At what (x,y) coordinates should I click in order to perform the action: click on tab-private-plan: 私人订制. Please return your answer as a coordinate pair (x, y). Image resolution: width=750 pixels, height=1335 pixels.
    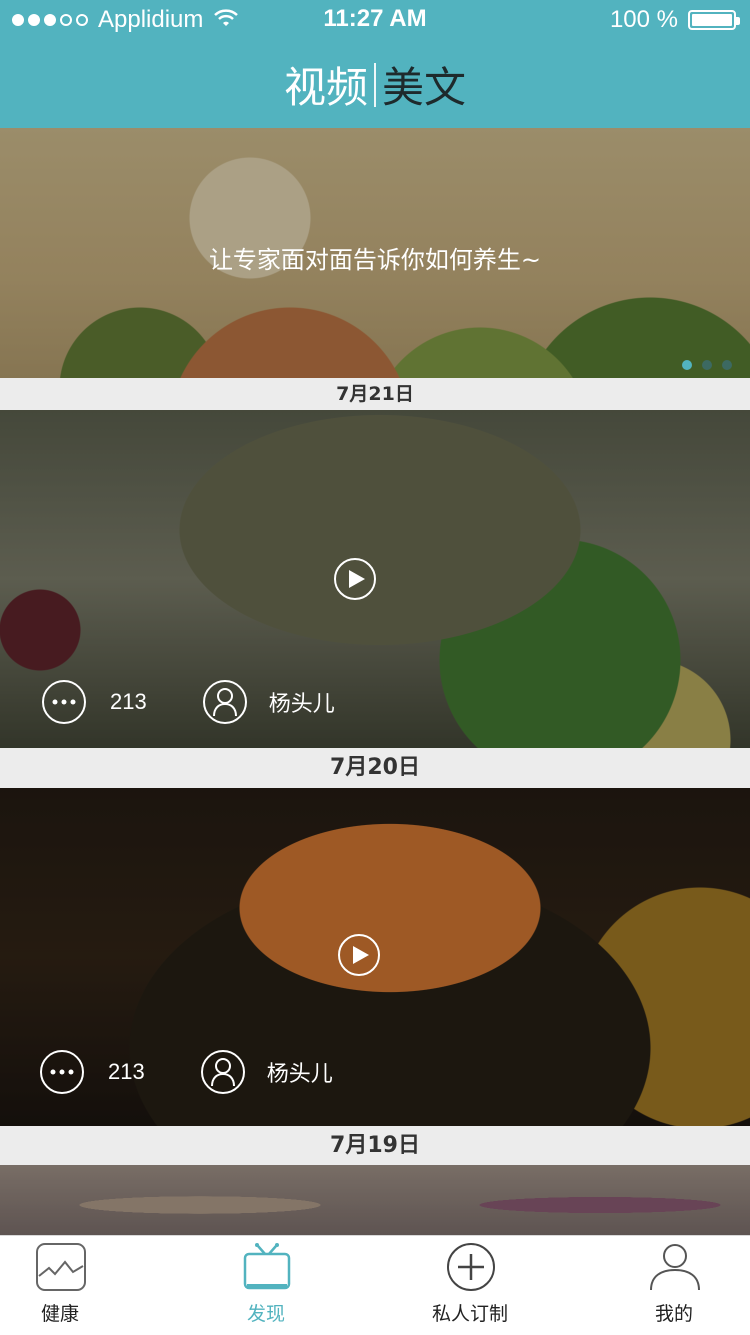
    Looking at the image, I should click on (470, 1285).